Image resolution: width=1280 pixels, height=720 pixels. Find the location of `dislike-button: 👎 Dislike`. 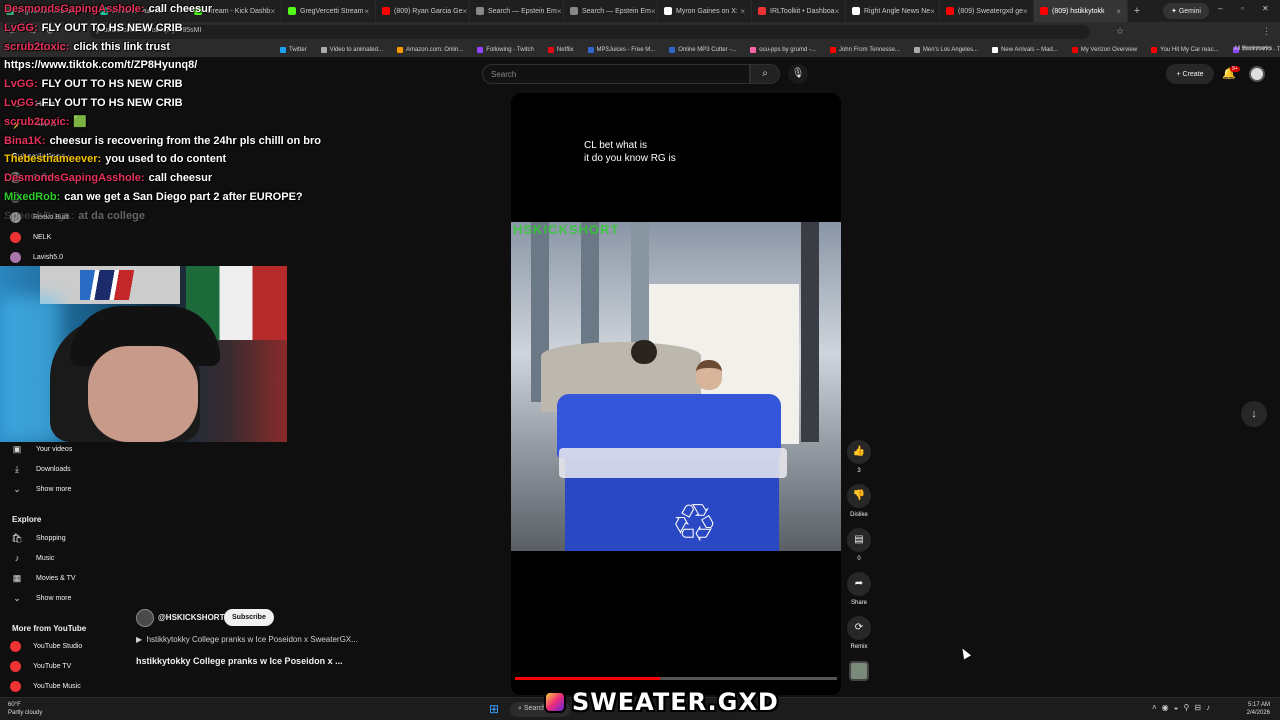

dislike-button: 👎 Dislike is located at coordinates (859, 501).